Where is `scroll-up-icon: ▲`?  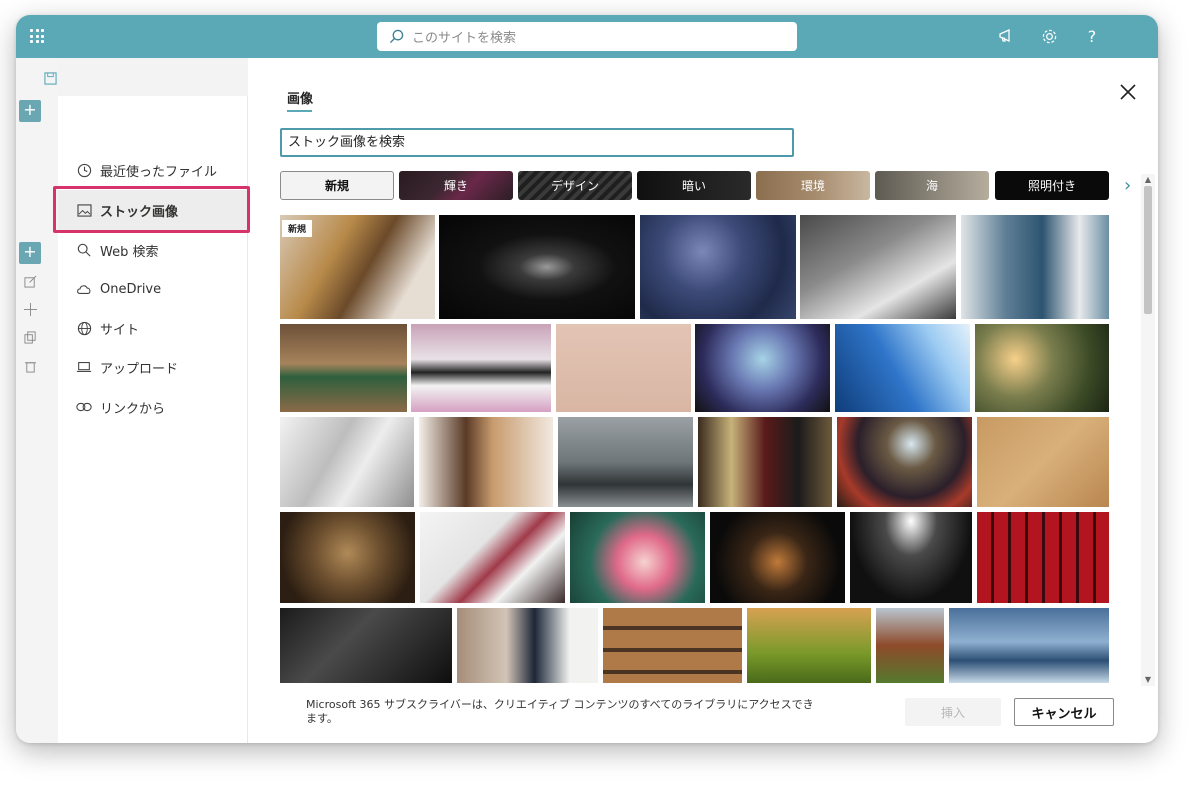 scroll-up-icon: ▲ is located at coordinates (1148, 180).